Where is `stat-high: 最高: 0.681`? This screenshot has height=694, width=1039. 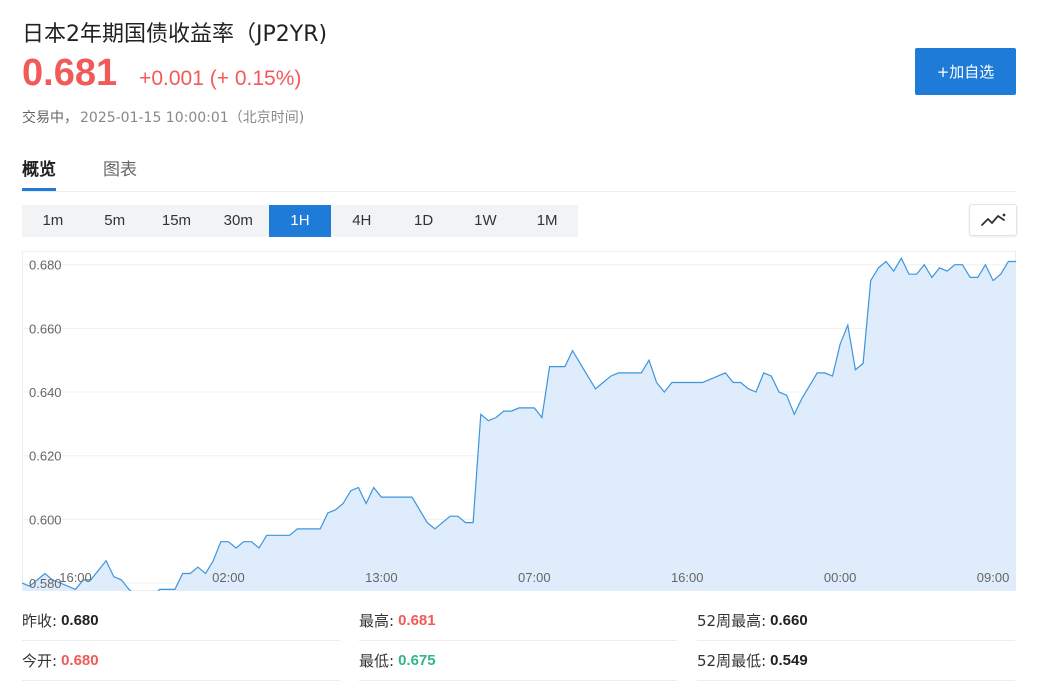 stat-high: 最高: 0.681 is located at coordinates (518, 620).